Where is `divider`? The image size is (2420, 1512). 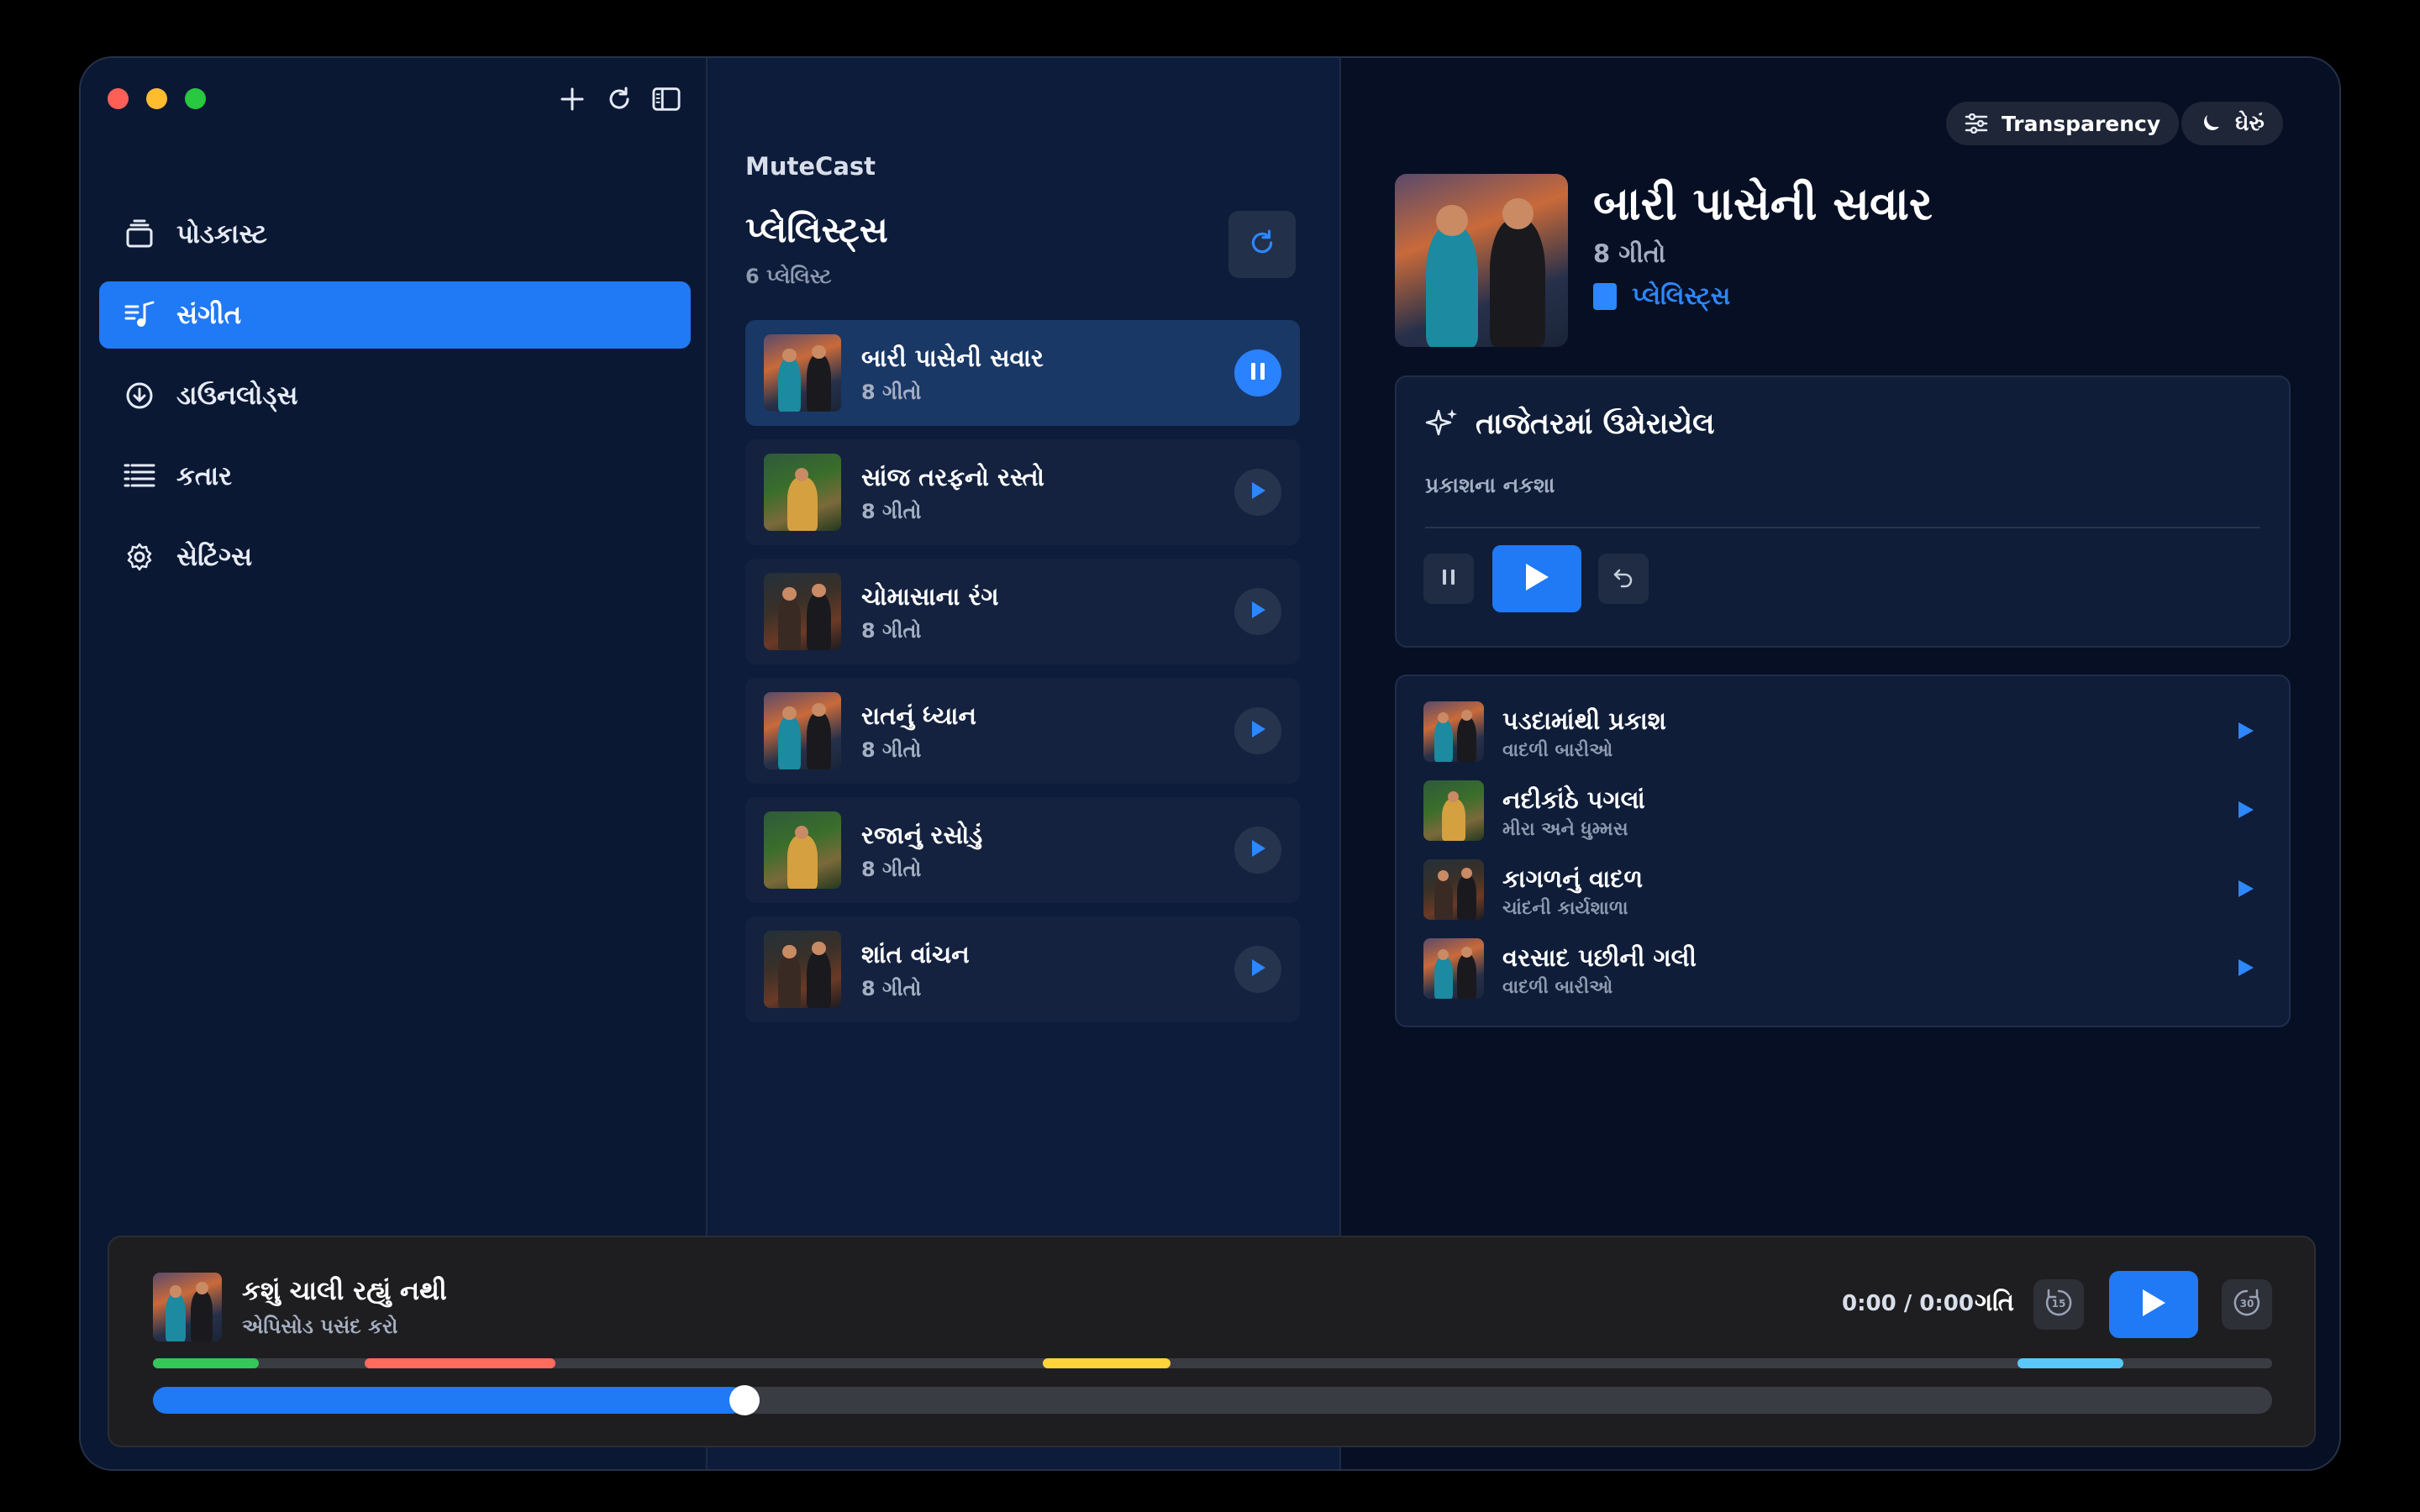 divider is located at coordinates (1843, 527).